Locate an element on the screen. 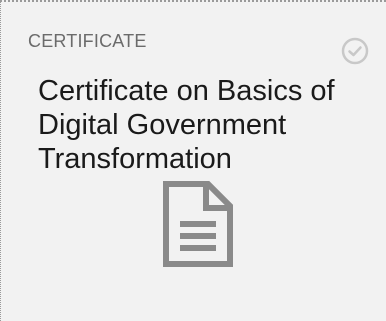  card-type-label: CERTIFICATE is located at coordinates (87, 41).